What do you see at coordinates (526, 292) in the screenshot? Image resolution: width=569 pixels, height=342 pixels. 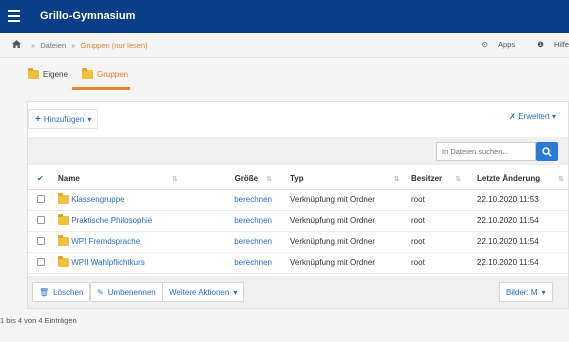 I see `images-size-button: Bilder: M ▾` at bounding box center [526, 292].